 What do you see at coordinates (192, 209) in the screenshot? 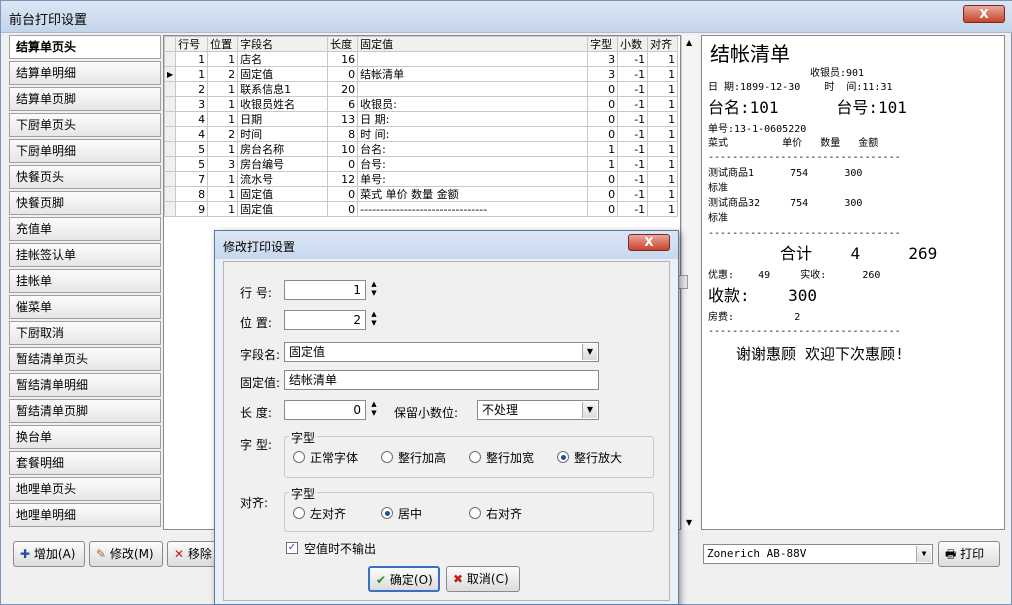
I see `table-cell: 9` at bounding box center [192, 209].